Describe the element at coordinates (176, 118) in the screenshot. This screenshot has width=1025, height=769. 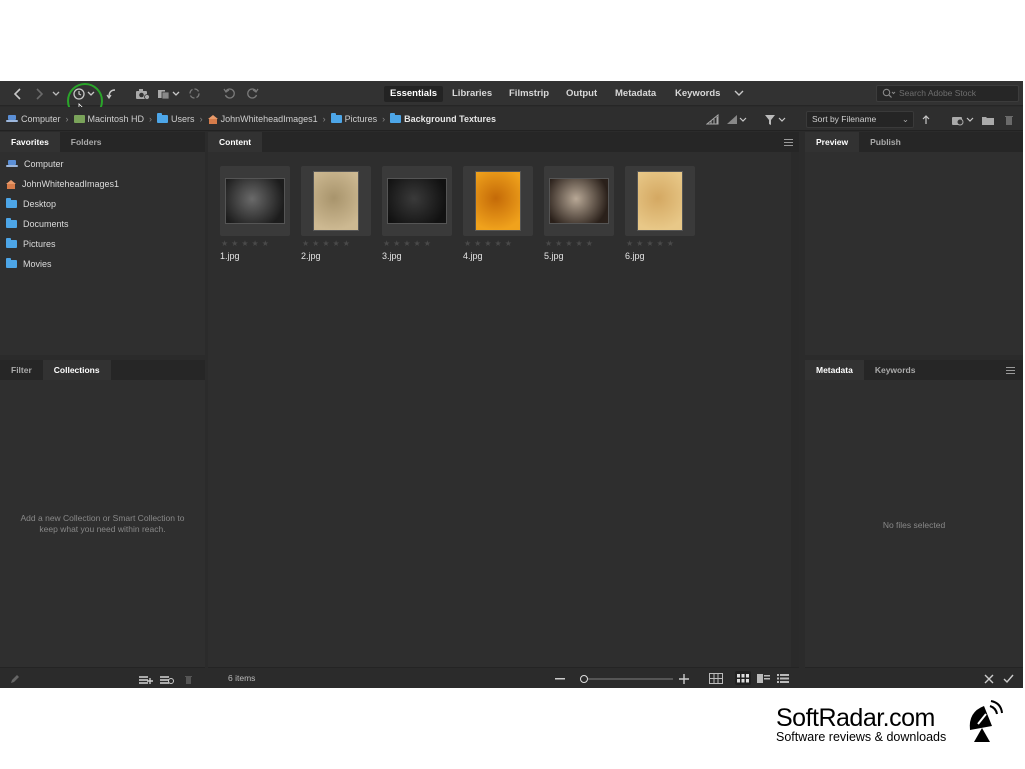
I see `crumb-users: Users` at that location.